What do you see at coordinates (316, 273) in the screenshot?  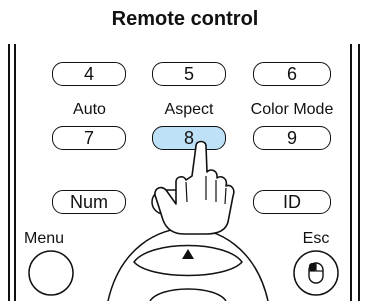 I see `mouse-icon` at bounding box center [316, 273].